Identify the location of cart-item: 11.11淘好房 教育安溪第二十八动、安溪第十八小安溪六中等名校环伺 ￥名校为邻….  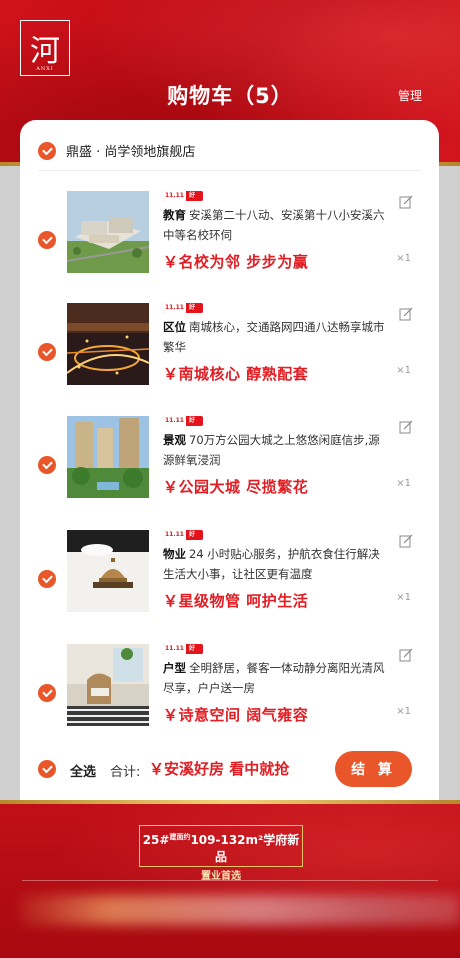
(229, 248).